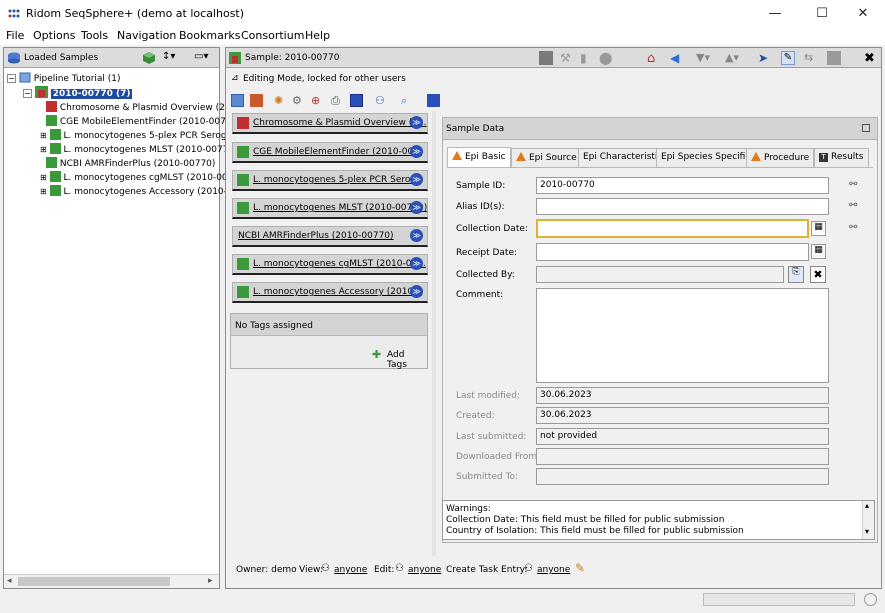 The image size is (885, 613). Describe the element at coordinates (479, 157) in the screenshot. I see `tab-epi-basic: Epi Basic` at that location.